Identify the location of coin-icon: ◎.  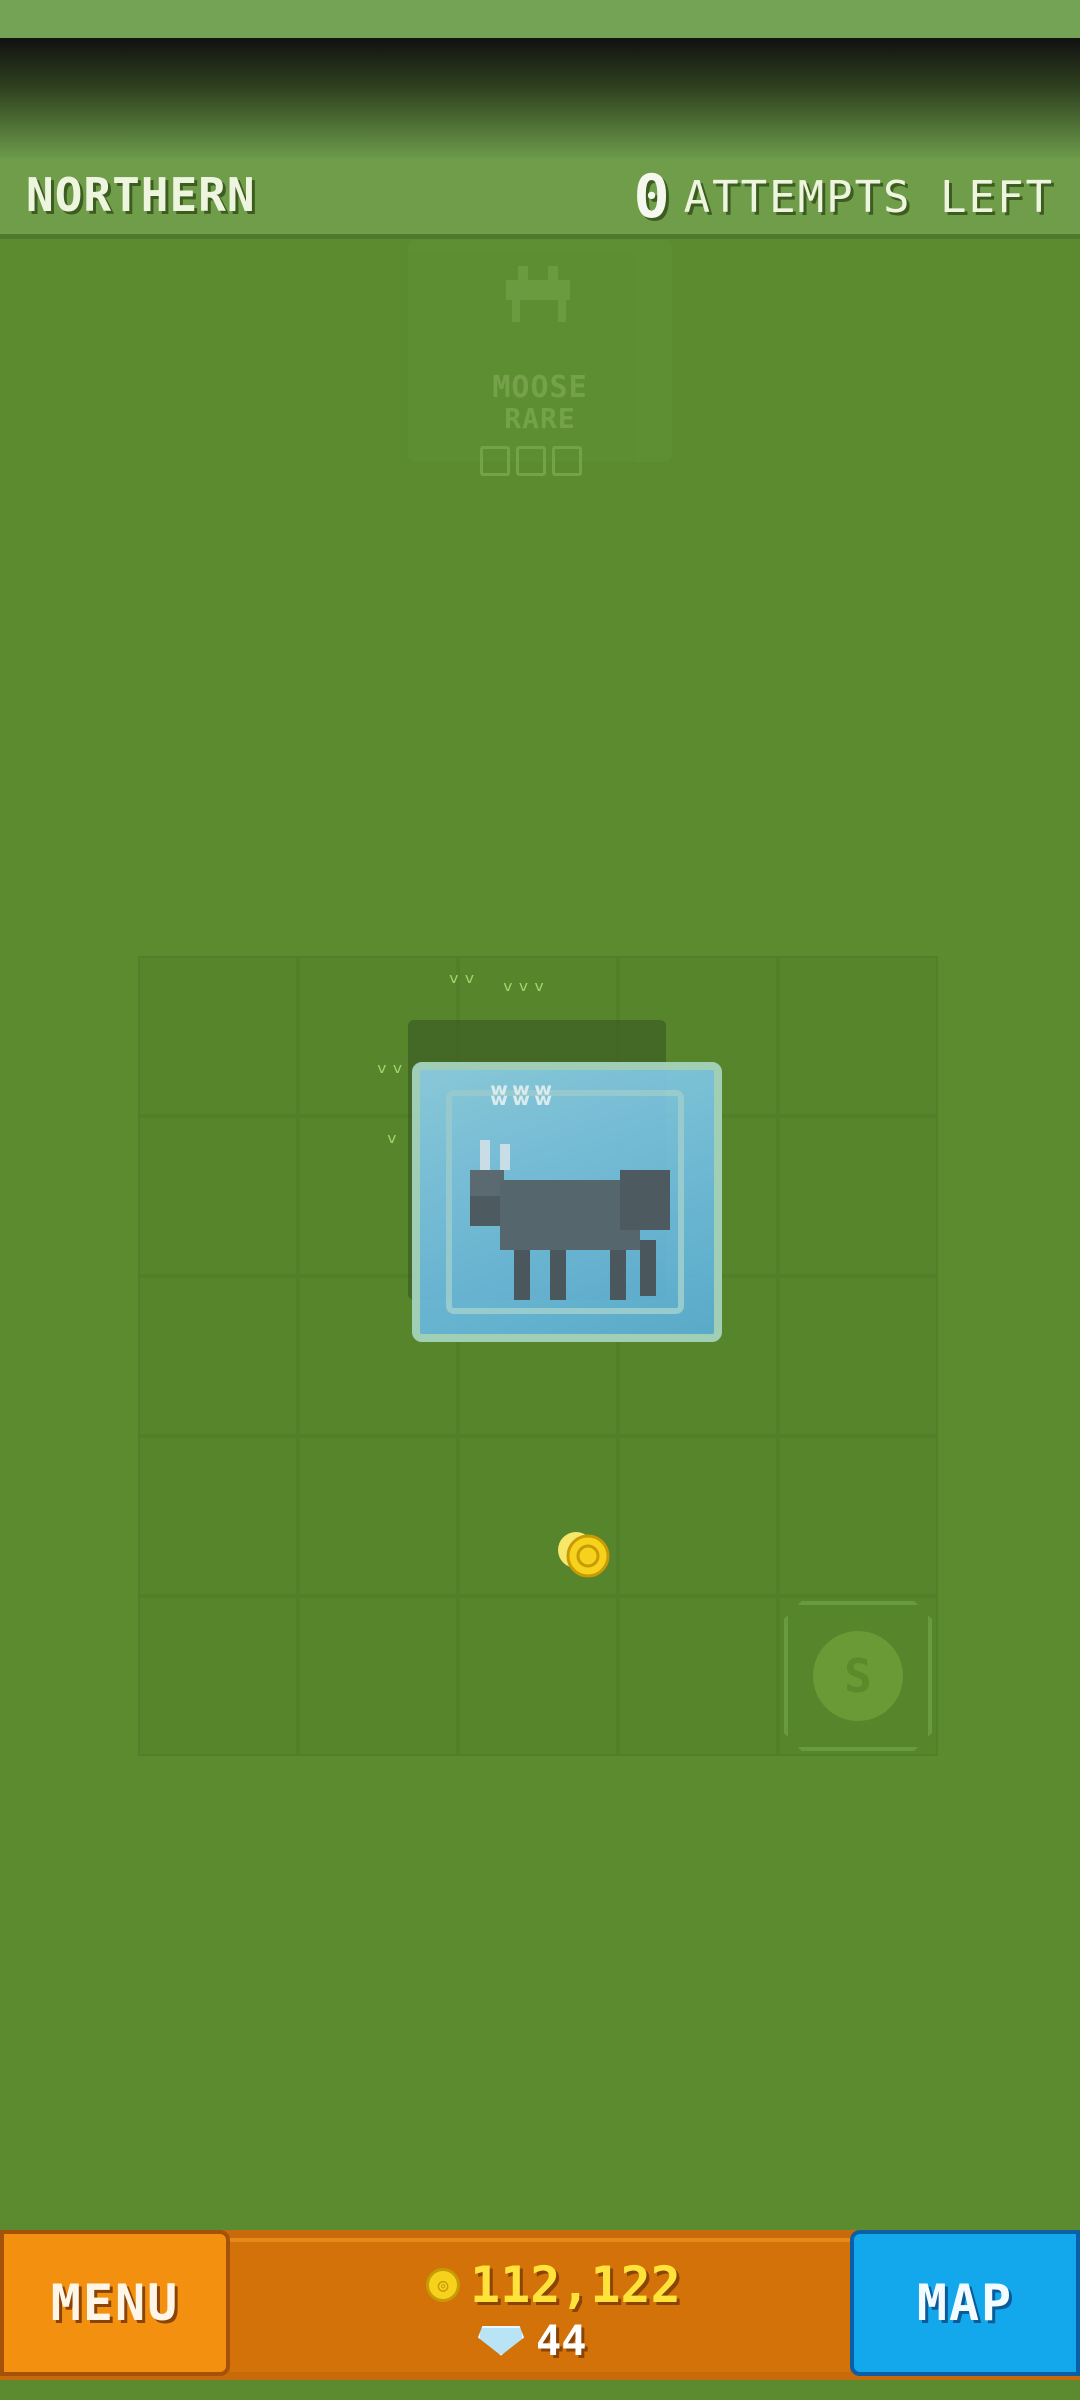
(443, 2285).